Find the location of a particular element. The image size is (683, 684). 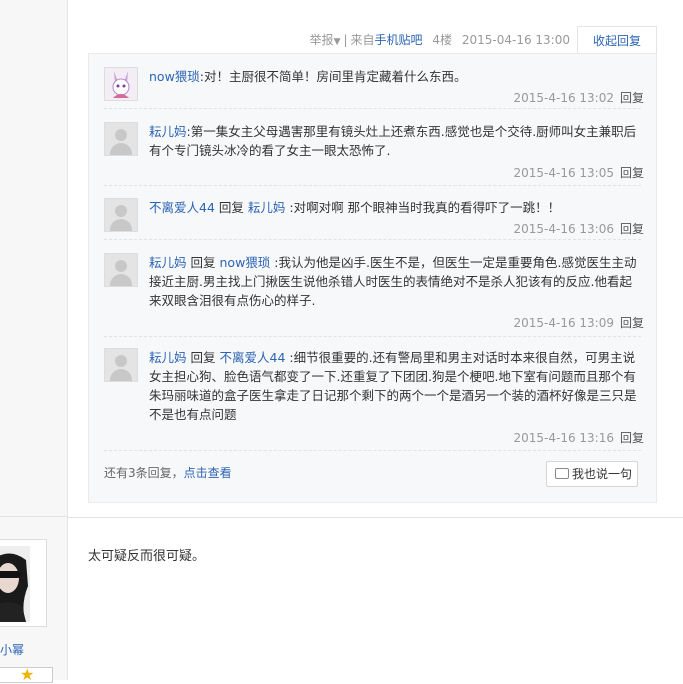

post-content: 太可疑反而很可疑。 is located at coordinates (147, 556).